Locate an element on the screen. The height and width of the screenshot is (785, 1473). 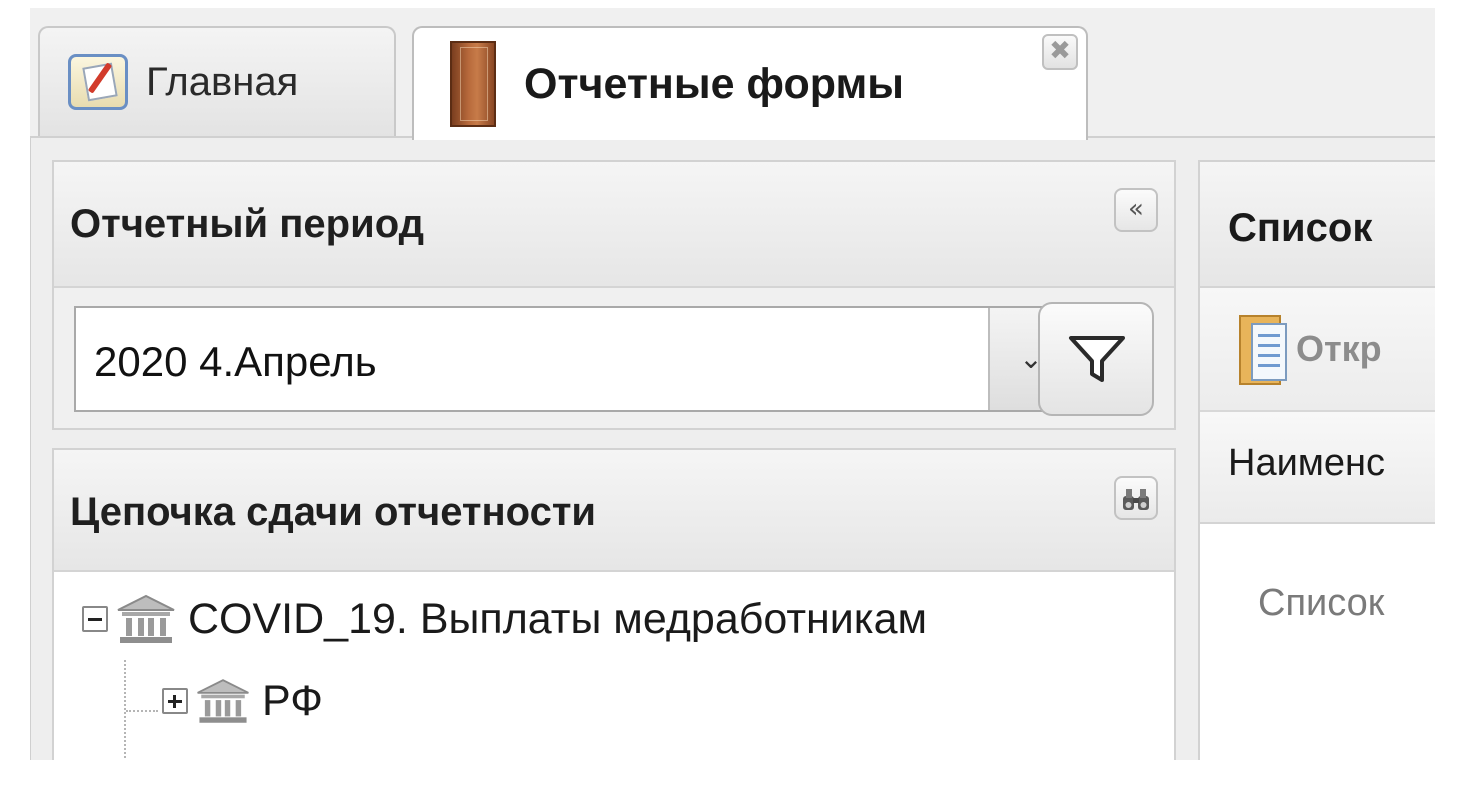
tab-reporting-forms: Отчетные формы ✖ is located at coordinates (750, 83).